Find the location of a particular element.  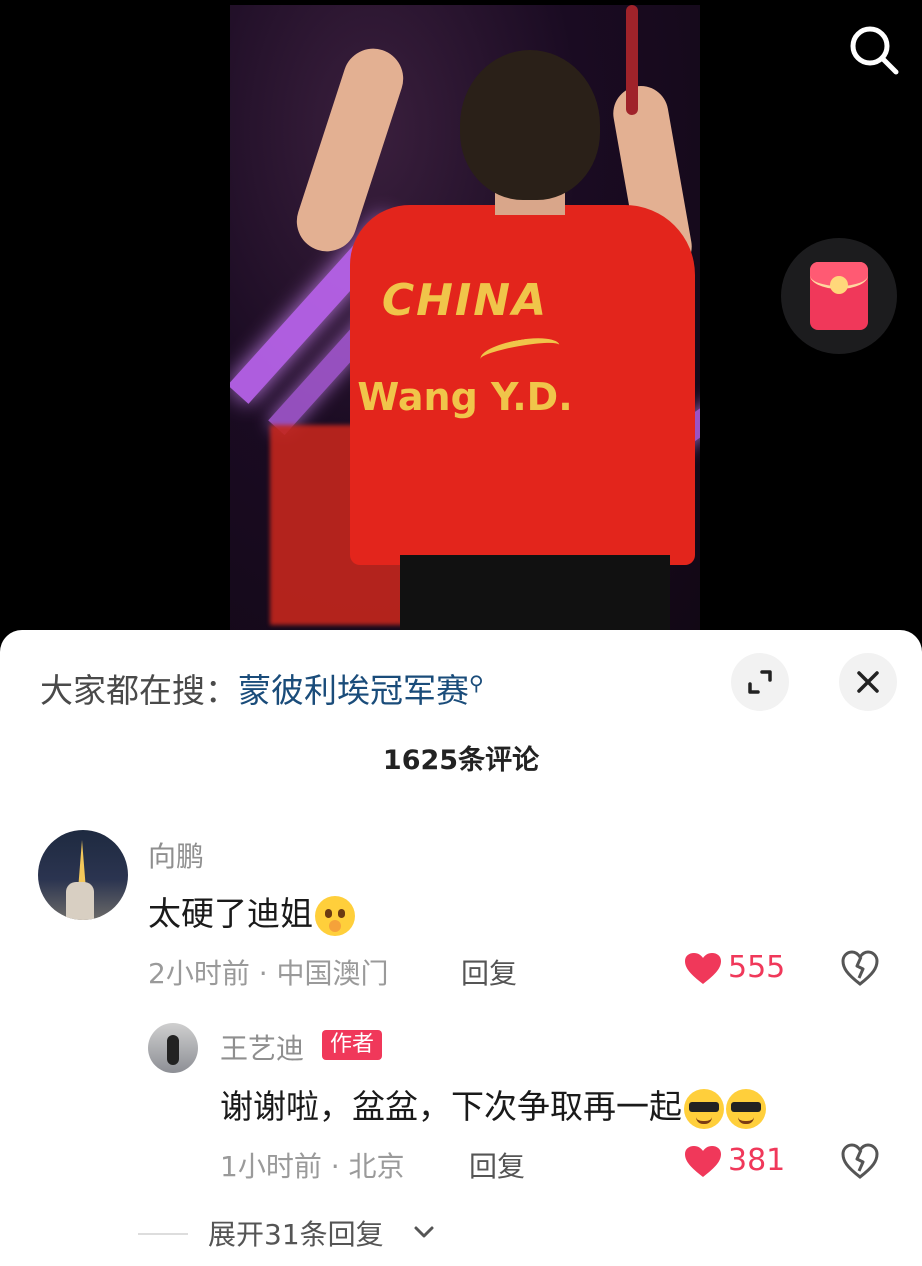

reply-username: 王艺迪 is located at coordinates (262, 1047).